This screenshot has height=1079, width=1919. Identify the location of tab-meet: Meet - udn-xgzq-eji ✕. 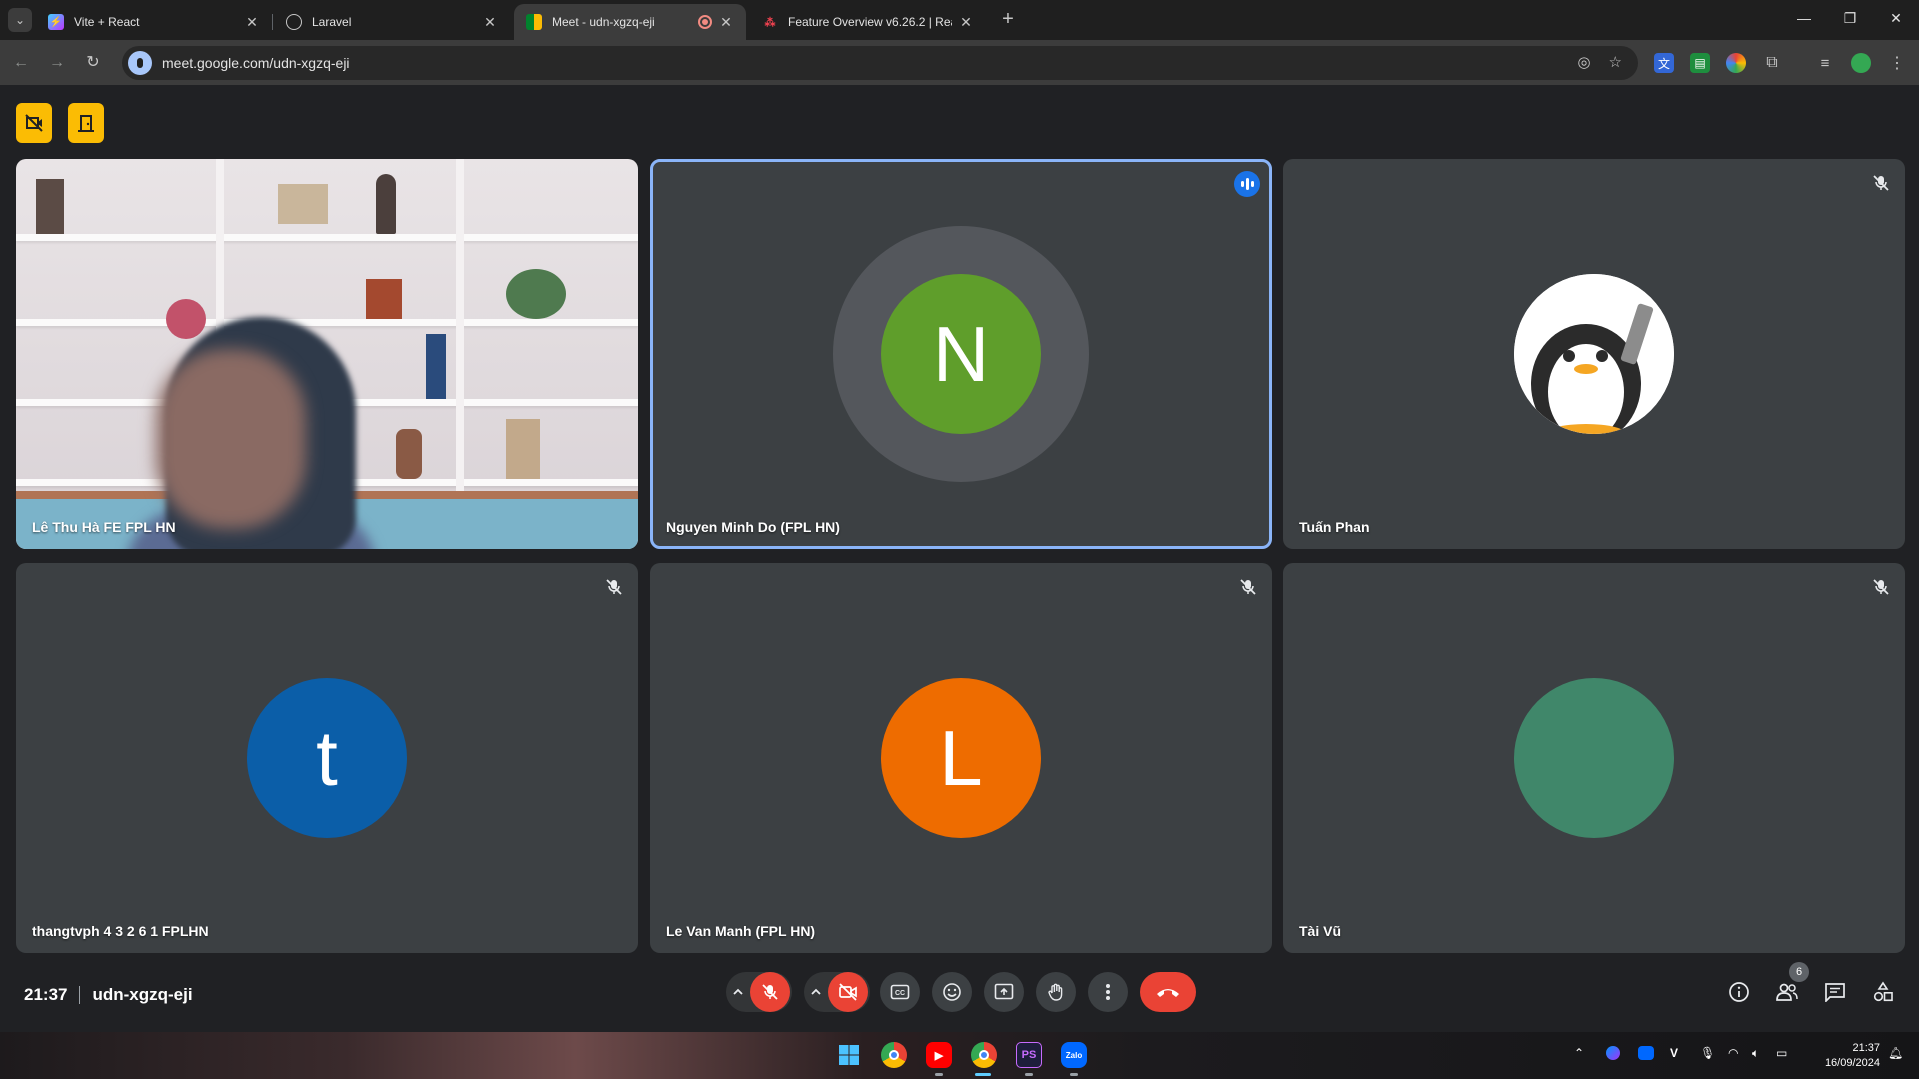
(630, 22).